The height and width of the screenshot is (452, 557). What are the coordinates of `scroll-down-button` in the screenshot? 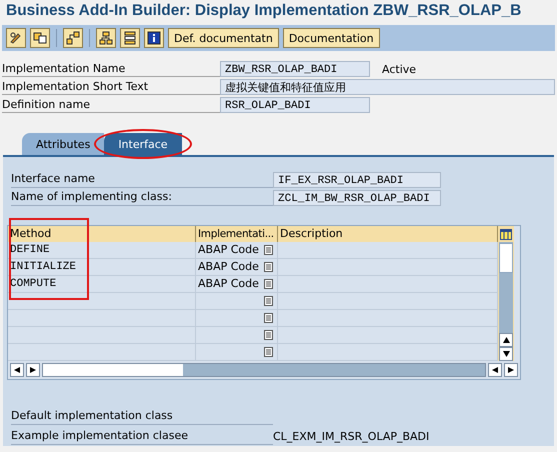 It's located at (506, 354).